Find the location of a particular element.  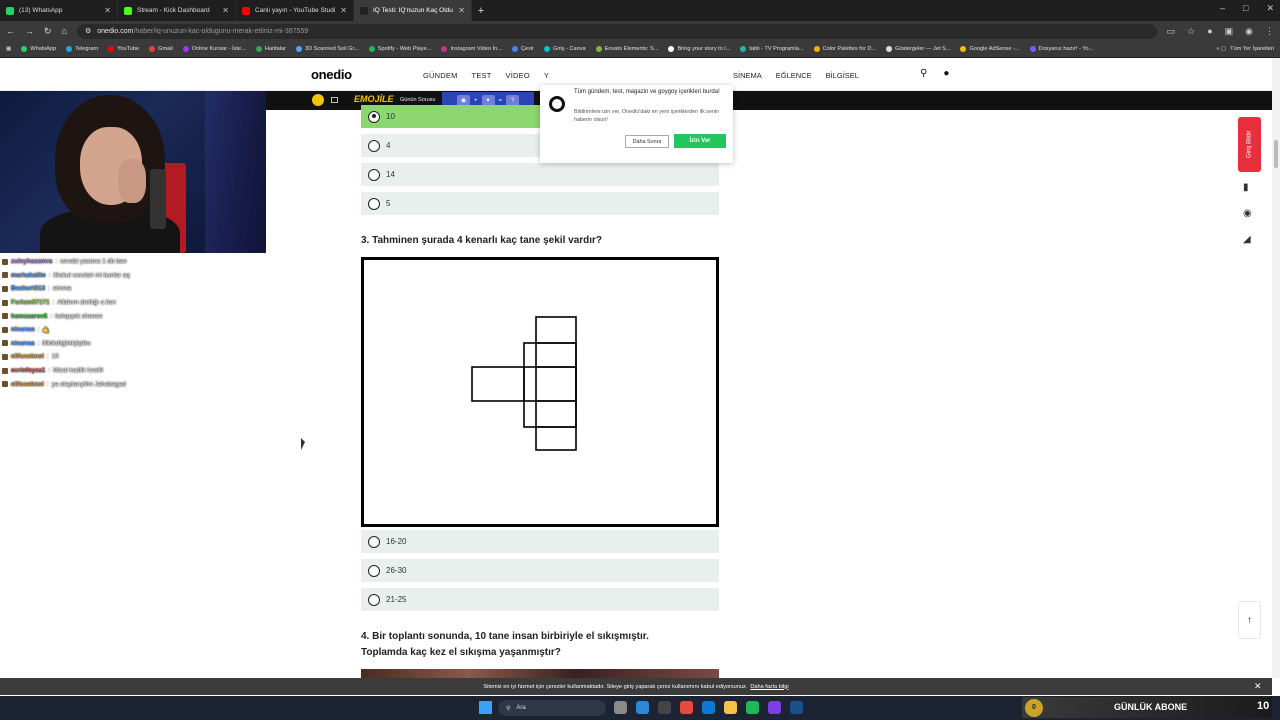

nav-partial: Y is located at coordinates (546, 75).